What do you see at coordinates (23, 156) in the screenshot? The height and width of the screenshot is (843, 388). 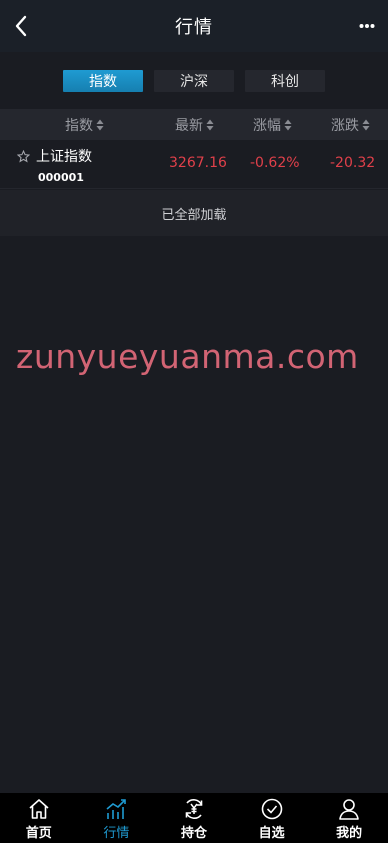 I see `star-icon` at bounding box center [23, 156].